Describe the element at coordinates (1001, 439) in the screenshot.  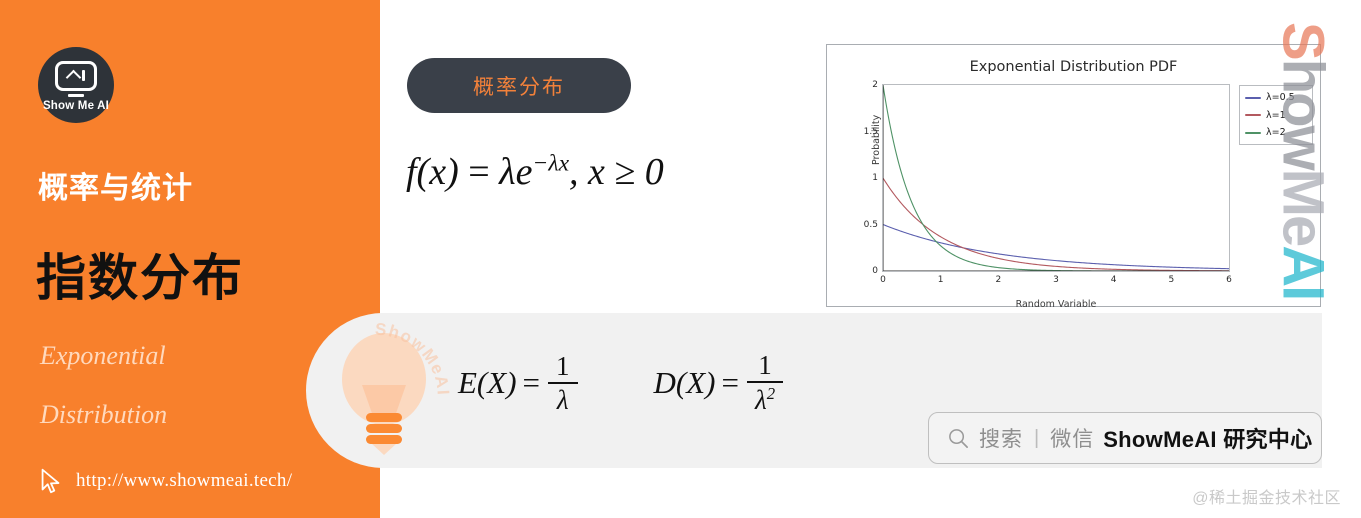
I see `search-placeholder: 搜索` at that location.